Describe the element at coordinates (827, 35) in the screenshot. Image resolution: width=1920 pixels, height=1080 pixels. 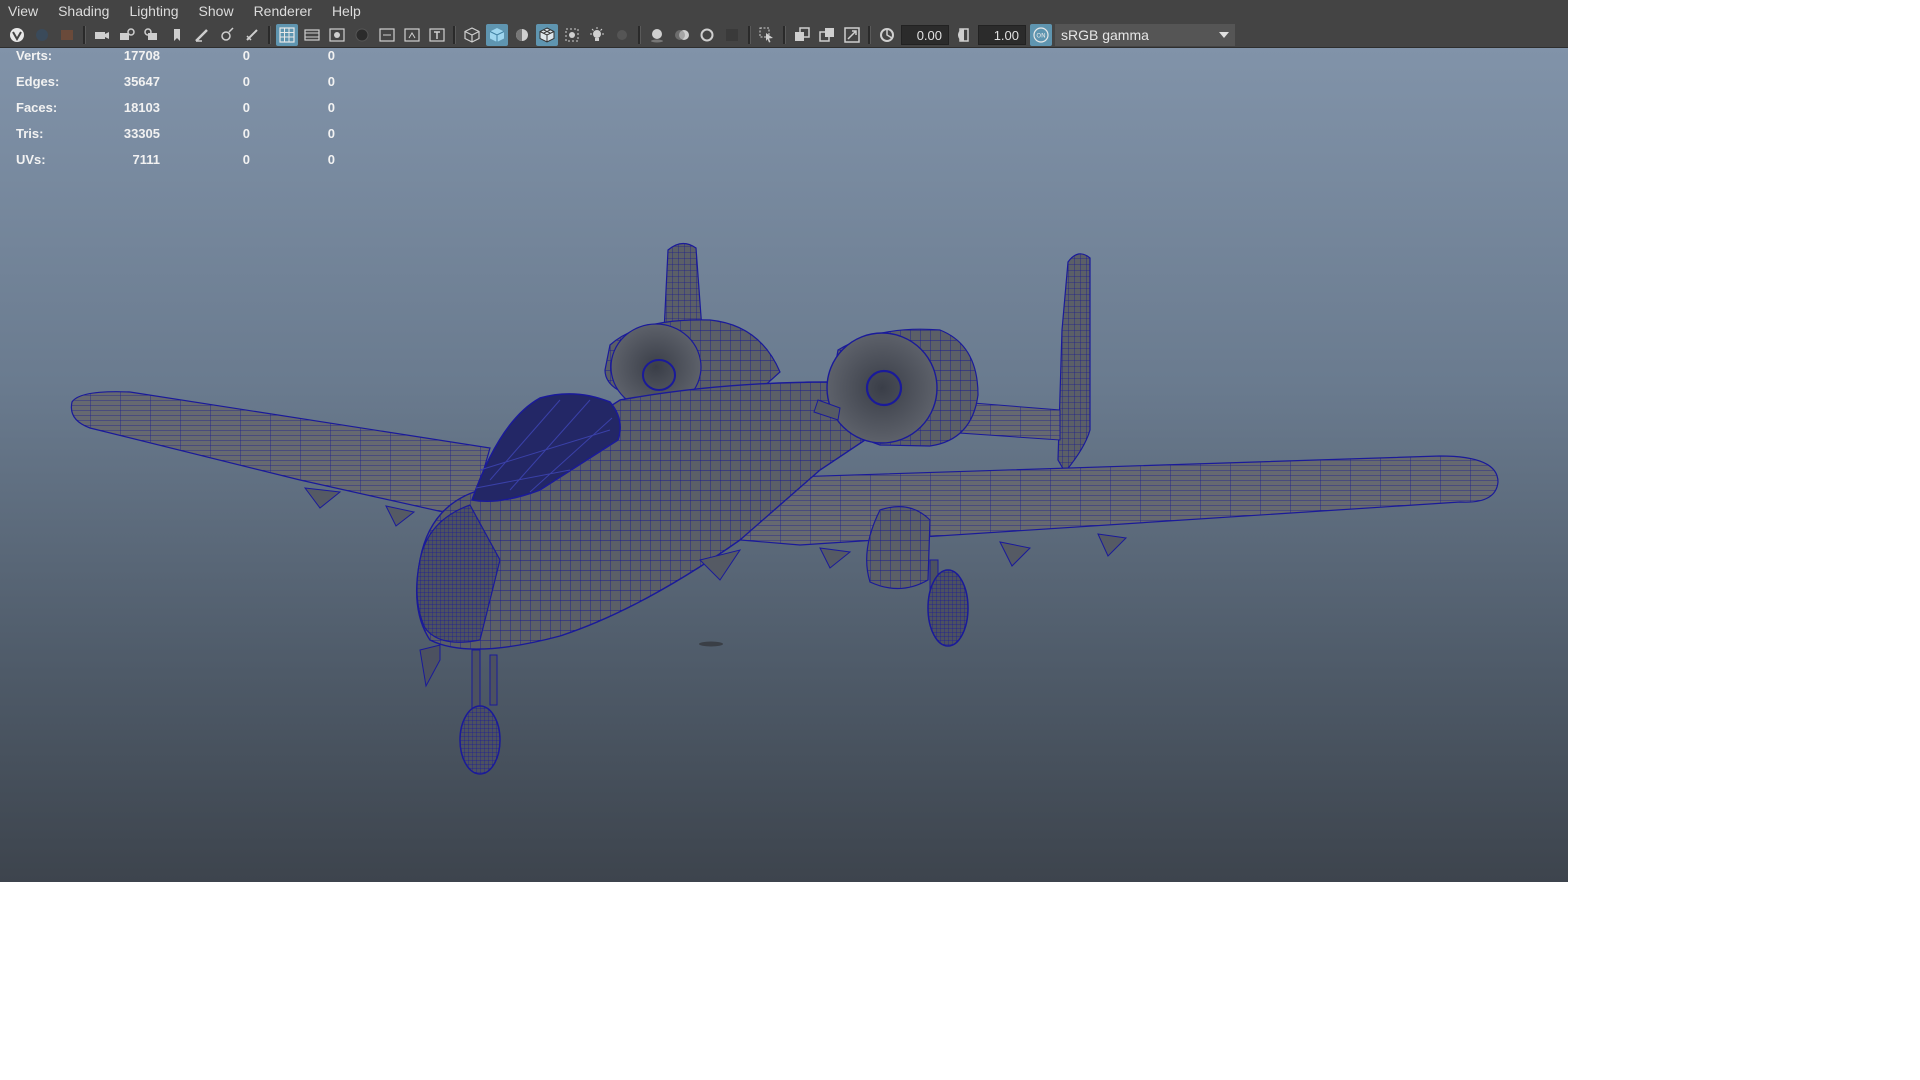
I see `xray-active-components-icon` at that location.